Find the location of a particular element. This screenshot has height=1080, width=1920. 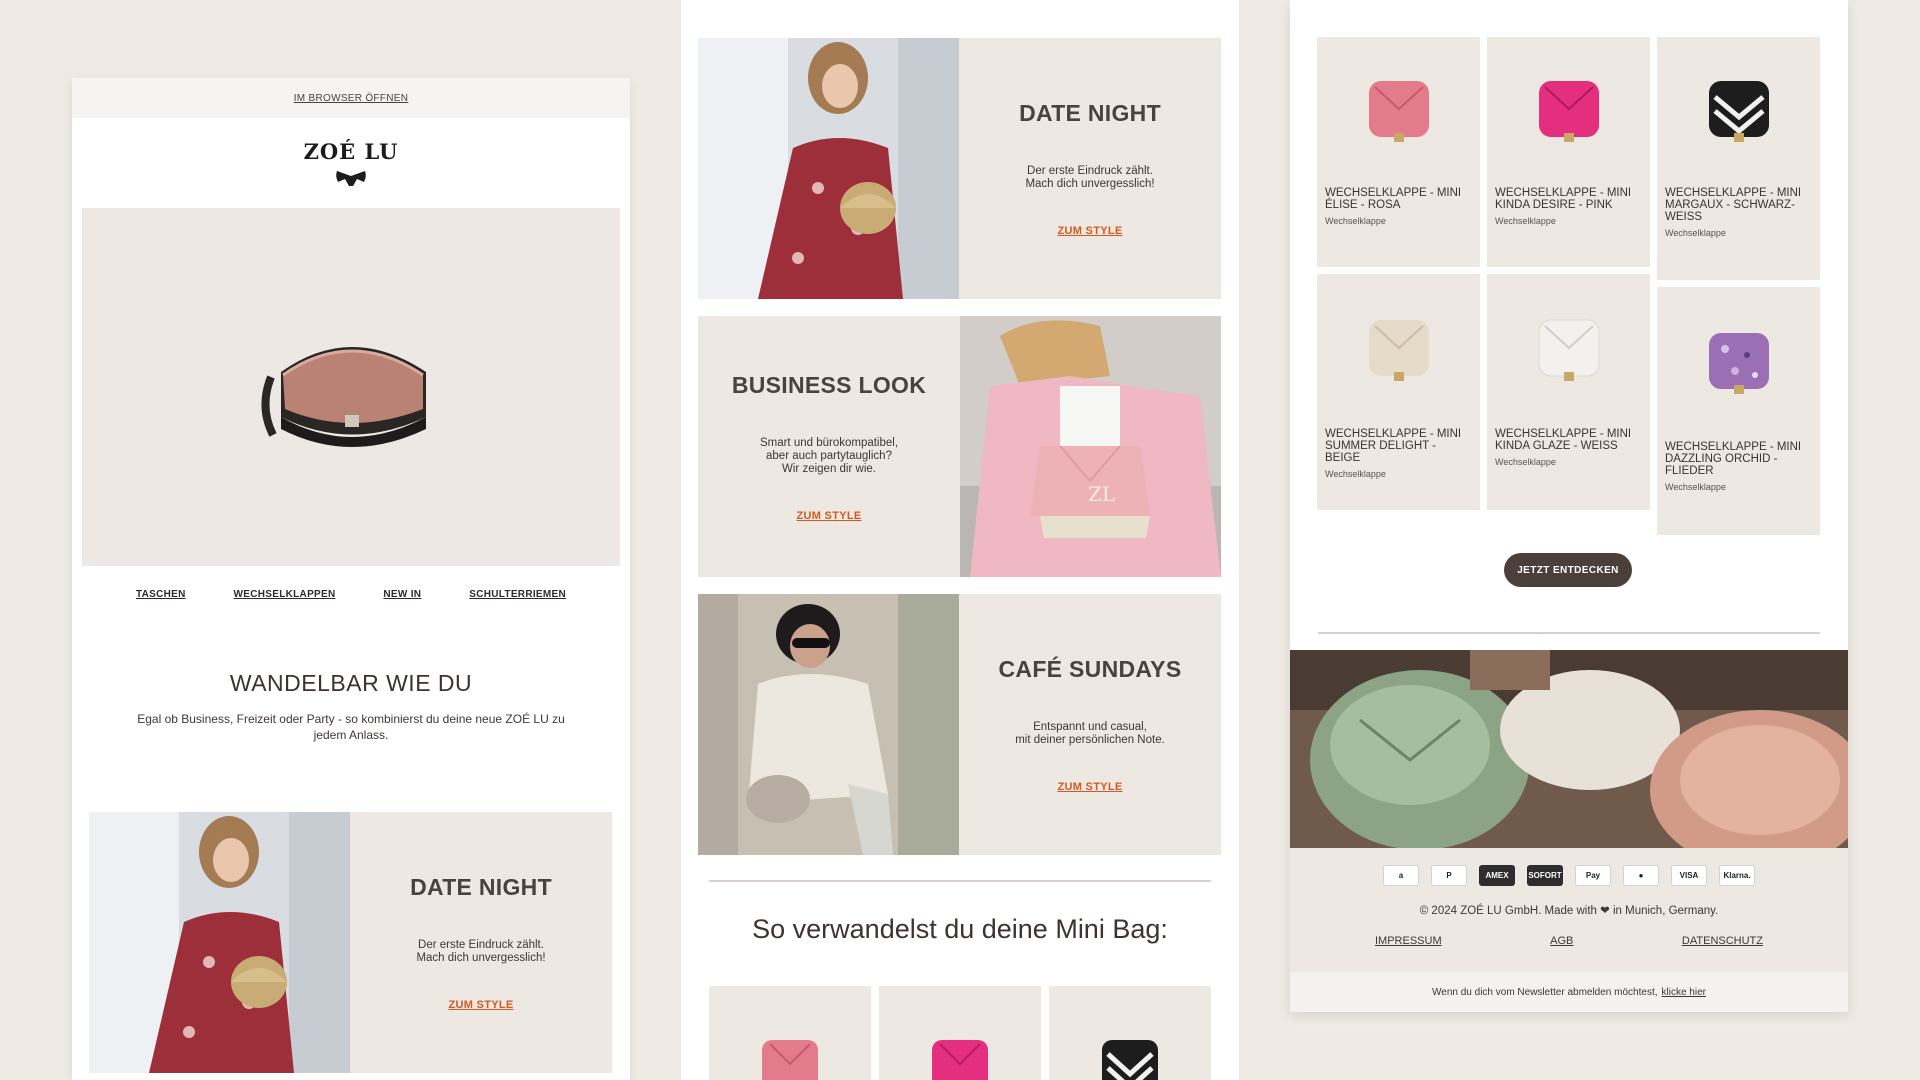

product-name: WECHSELKLAPPE - MINI KINDA DESIRE - PINK is located at coordinates (1563, 199).